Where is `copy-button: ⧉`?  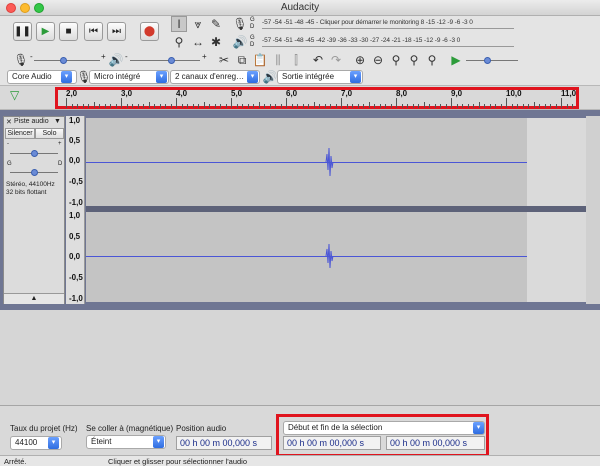
copy-button: ⧉ is located at coordinates (242, 60).